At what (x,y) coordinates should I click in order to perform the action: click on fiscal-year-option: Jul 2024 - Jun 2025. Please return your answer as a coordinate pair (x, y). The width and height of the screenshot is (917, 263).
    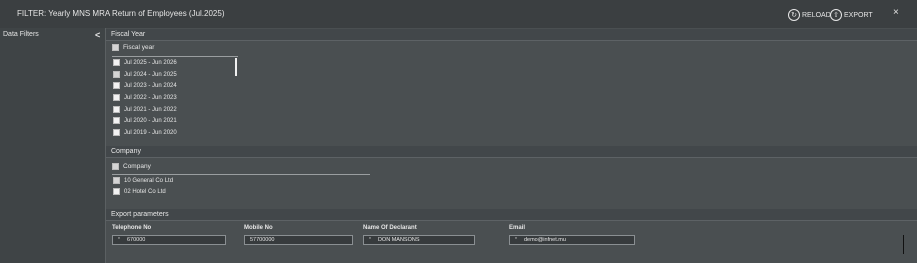
    Looking at the image, I should click on (145, 74).